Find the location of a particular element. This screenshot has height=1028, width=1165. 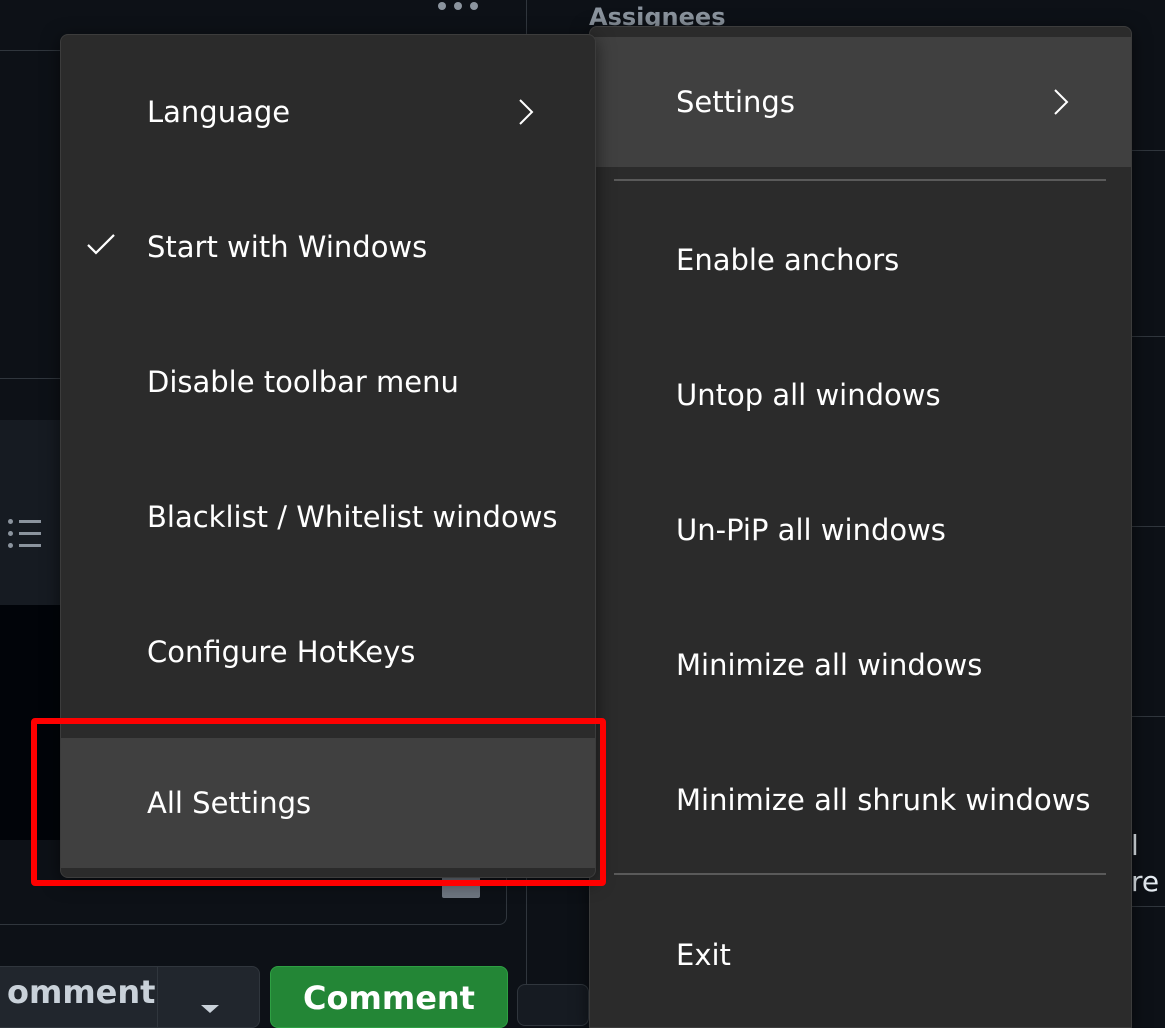

highlight-annotation-box is located at coordinates (318, 802).